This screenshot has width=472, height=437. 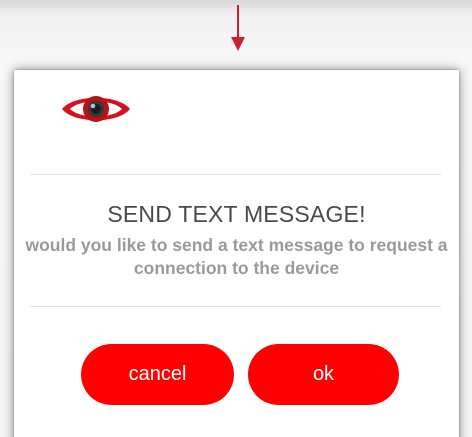 What do you see at coordinates (238, 28) in the screenshot?
I see `arrow-down-icon` at bounding box center [238, 28].